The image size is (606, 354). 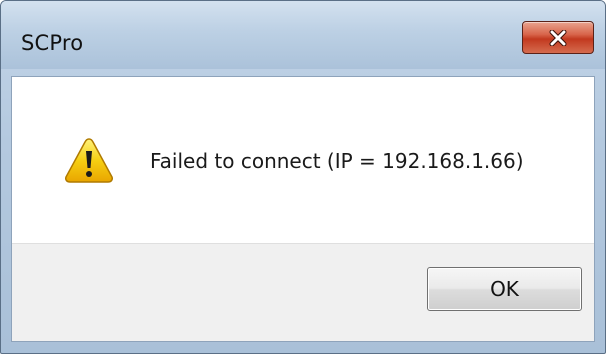 I want to click on close-button, so click(x=558, y=37).